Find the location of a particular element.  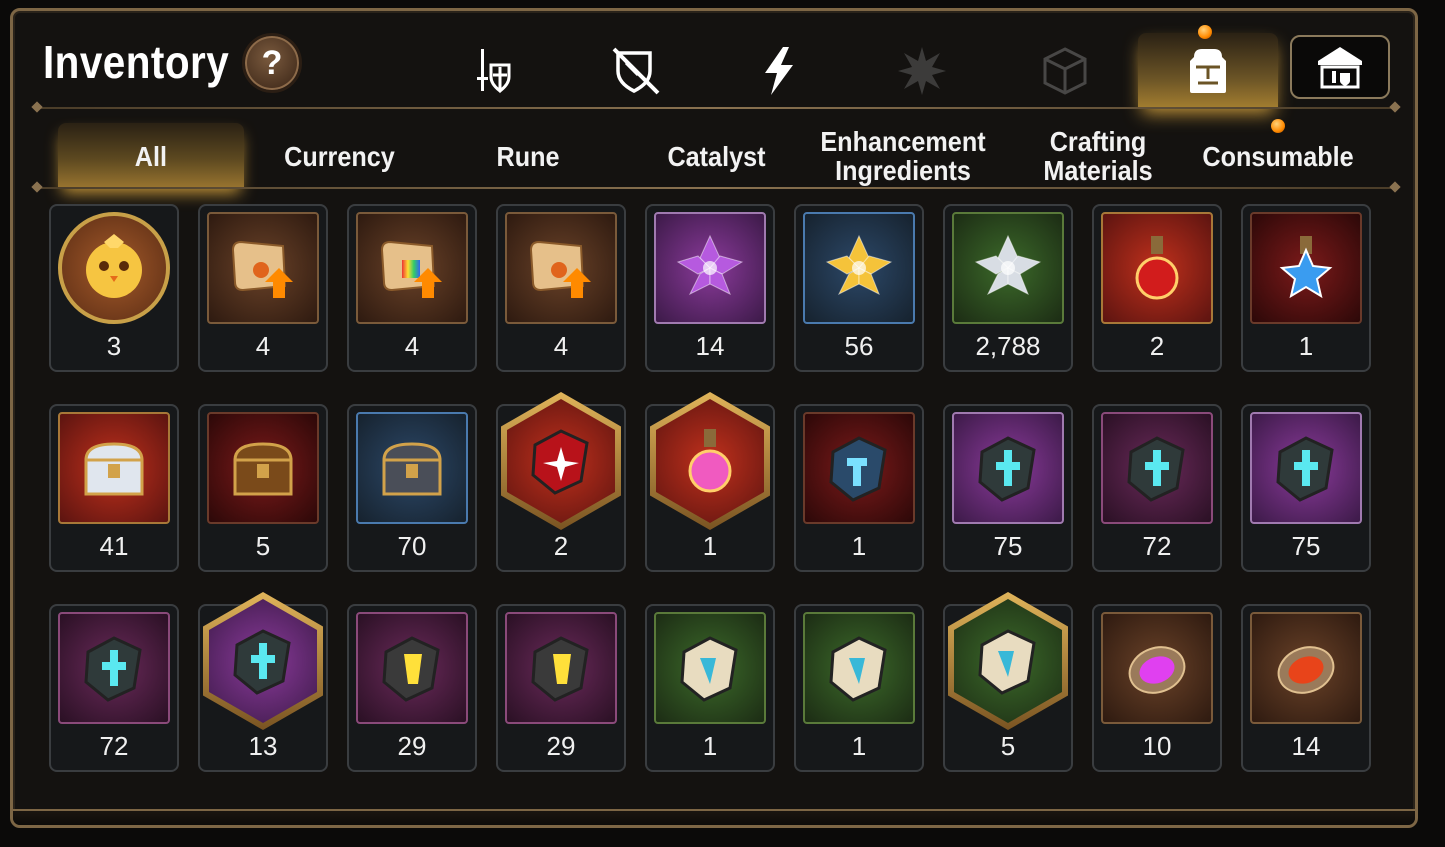

item-quantity: 75 is located at coordinates (1306, 546).